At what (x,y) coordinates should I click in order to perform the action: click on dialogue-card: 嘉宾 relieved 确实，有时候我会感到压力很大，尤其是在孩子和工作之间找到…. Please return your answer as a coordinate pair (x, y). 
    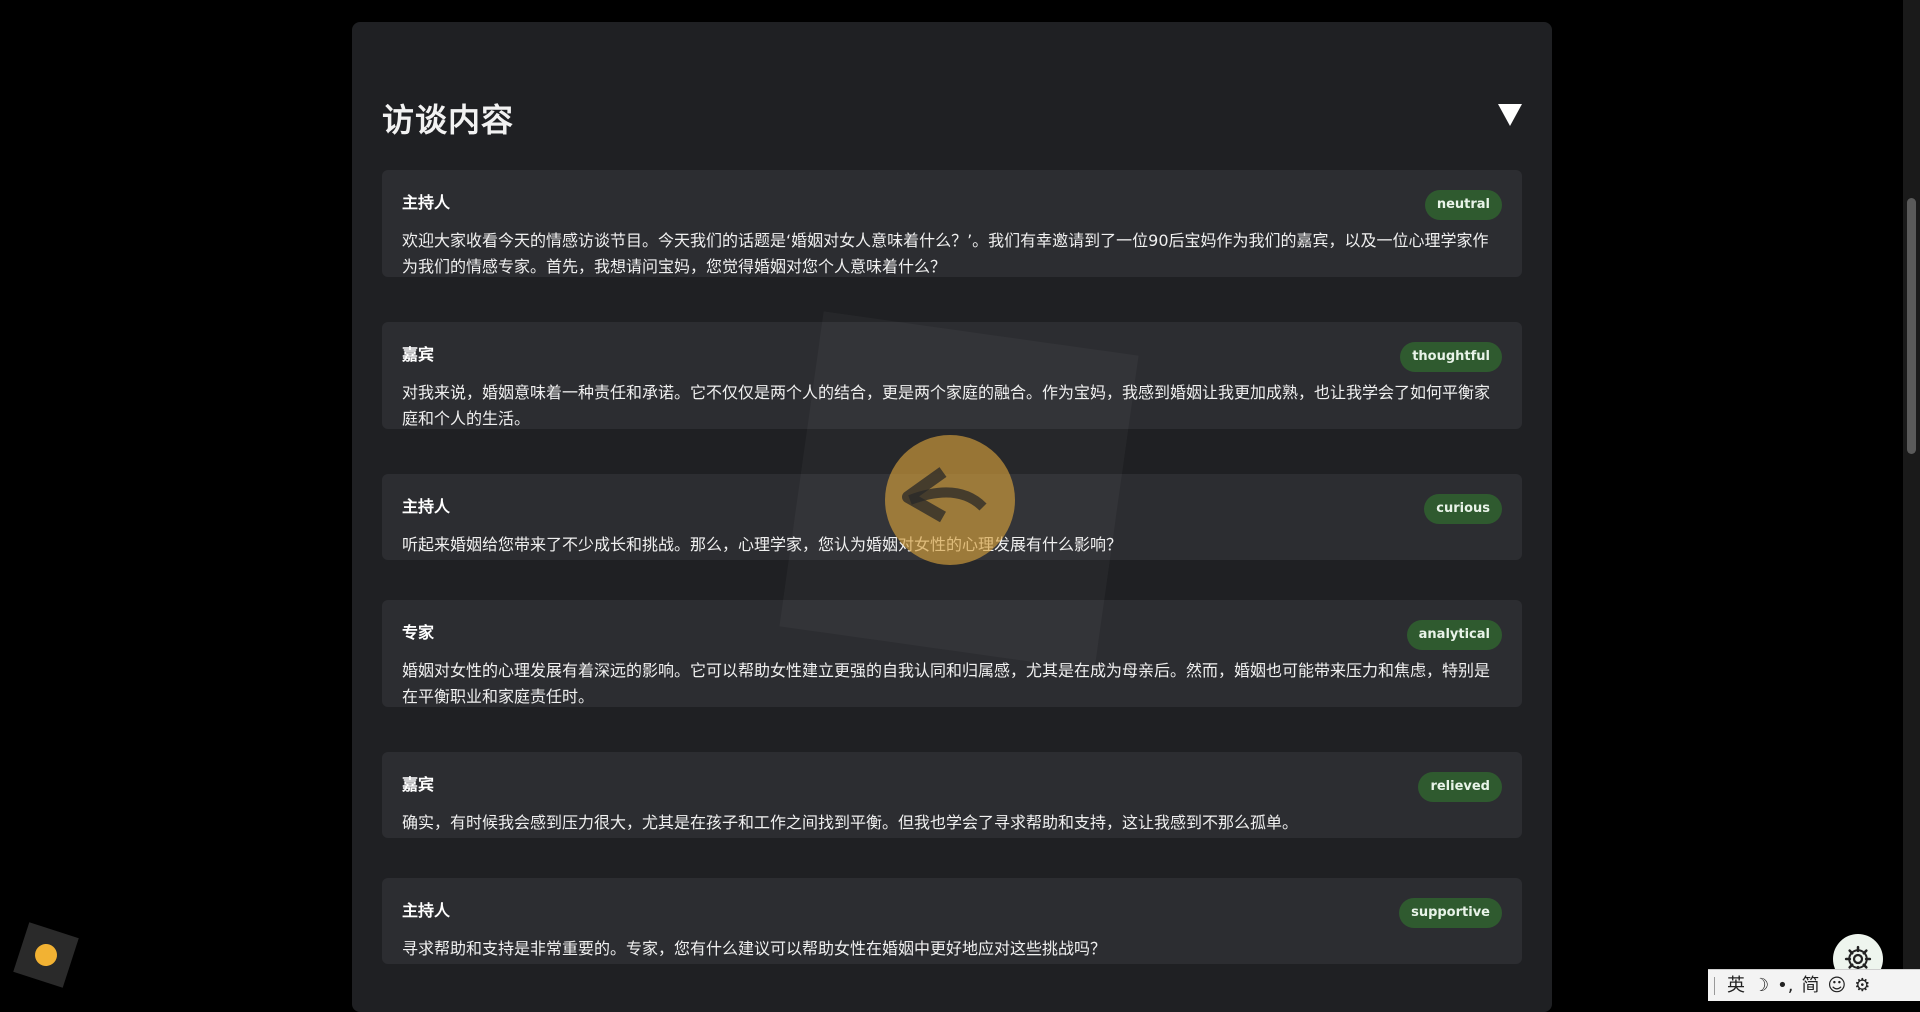
    Looking at the image, I should click on (952, 795).